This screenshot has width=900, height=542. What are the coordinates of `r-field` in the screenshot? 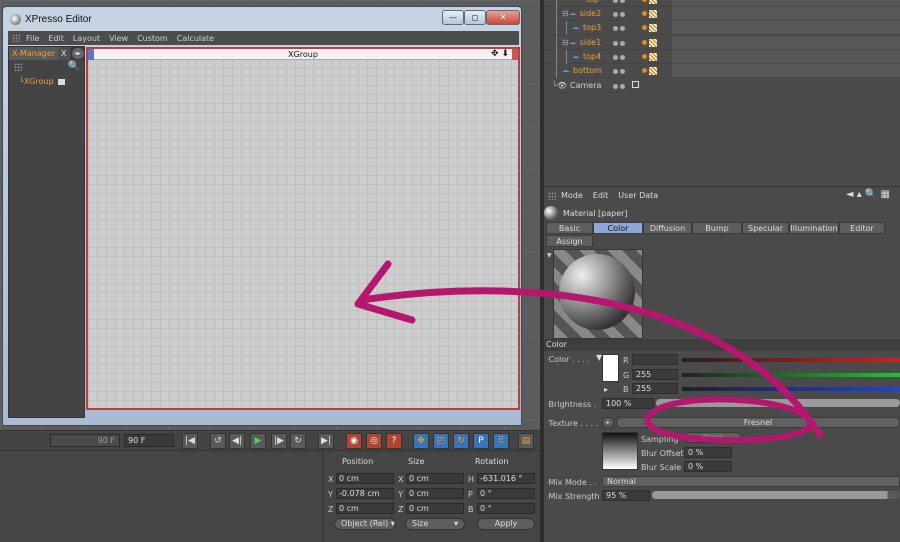 It's located at (655, 359).